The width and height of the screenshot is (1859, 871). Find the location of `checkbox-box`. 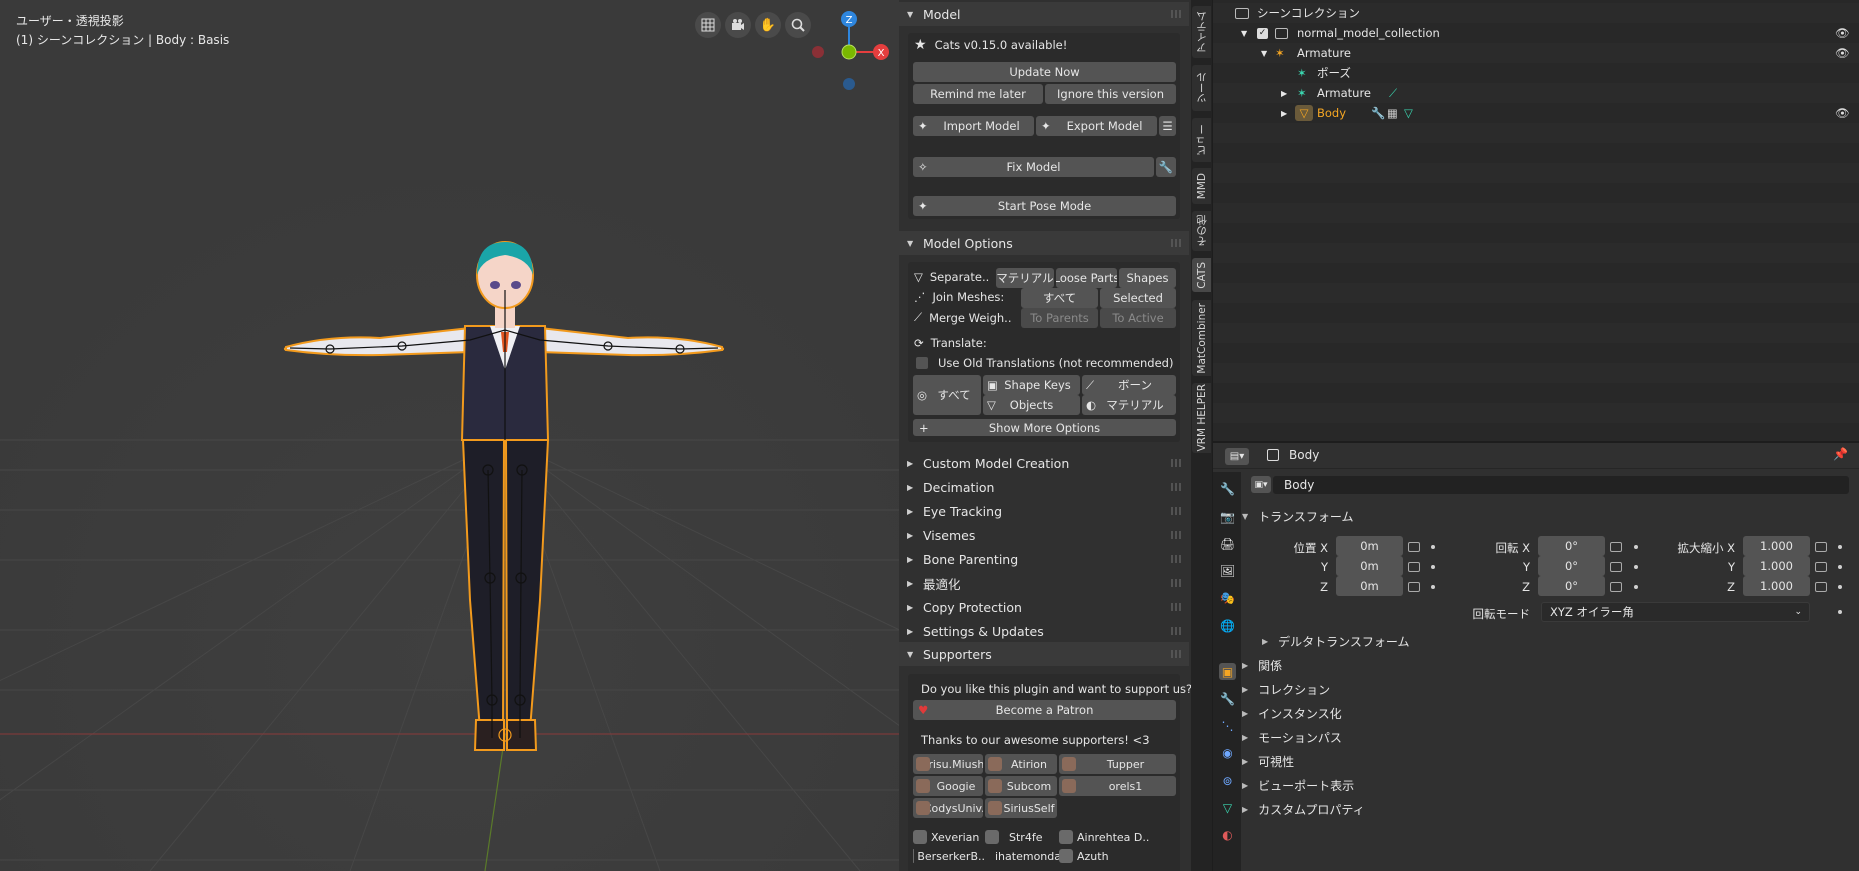

checkbox-box is located at coordinates (922, 363).